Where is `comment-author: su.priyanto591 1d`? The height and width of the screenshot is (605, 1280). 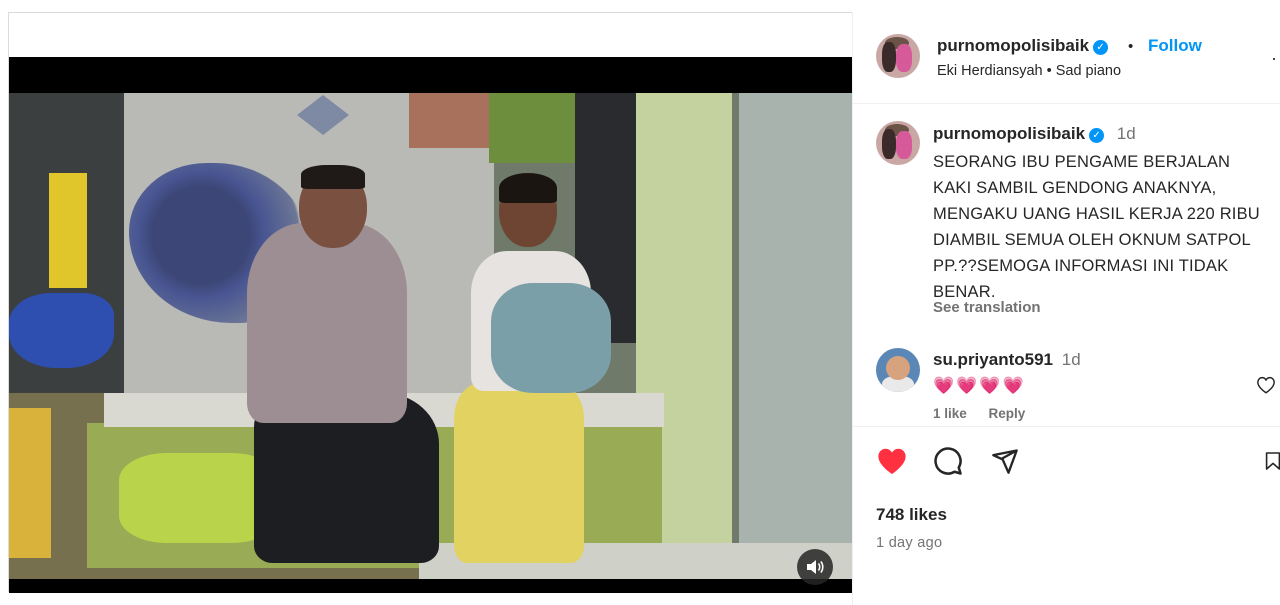 comment-author: su.priyanto591 1d is located at coordinates (1007, 360).